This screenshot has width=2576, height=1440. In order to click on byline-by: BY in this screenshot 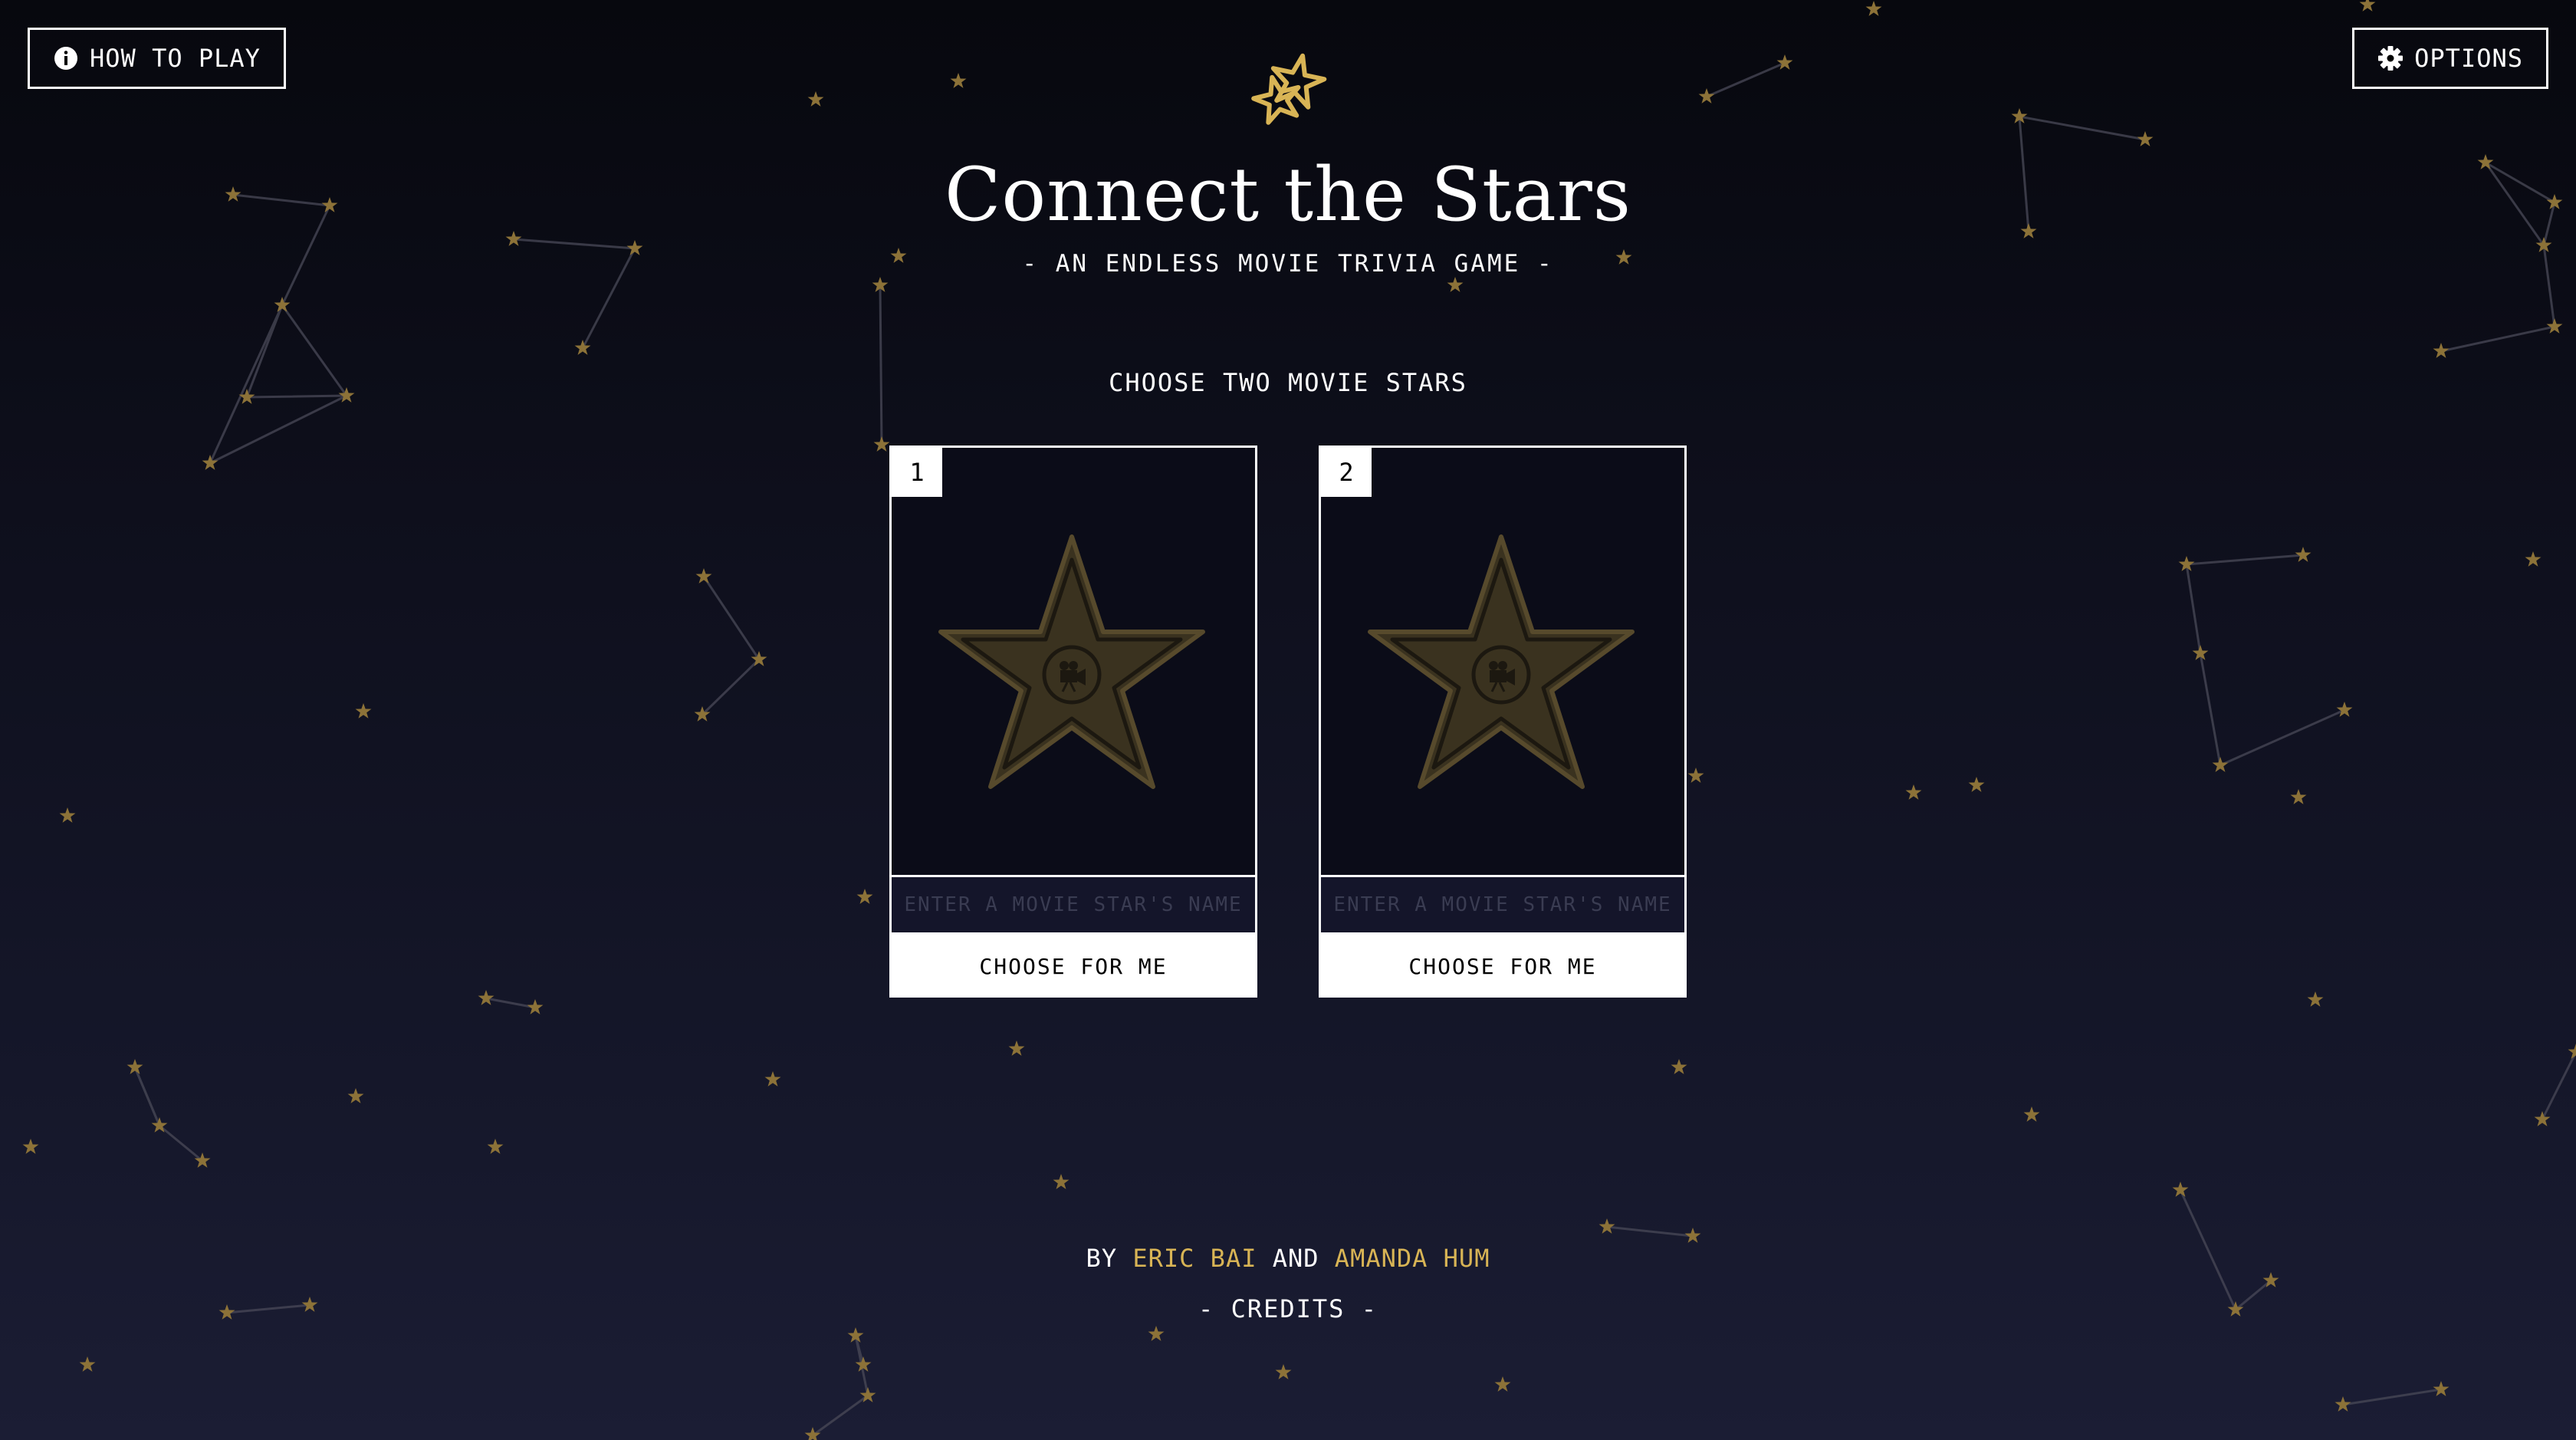, I will do `click(1102, 1258)`.